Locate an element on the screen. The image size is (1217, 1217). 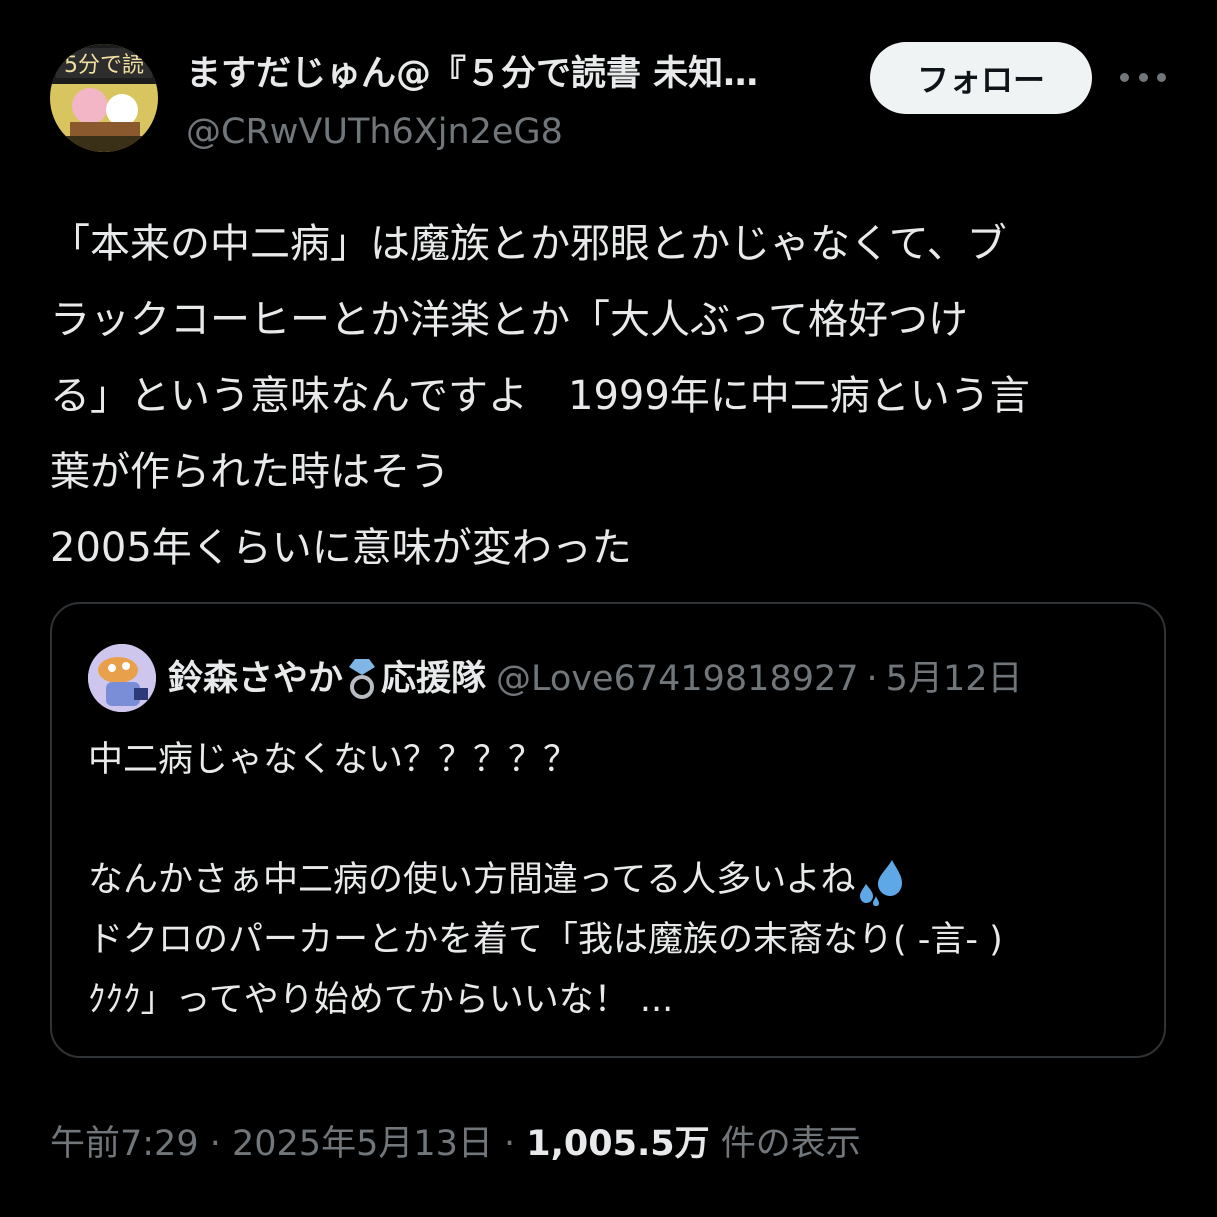
author-avatar: 5分で読 is located at coordinates (104, 98).